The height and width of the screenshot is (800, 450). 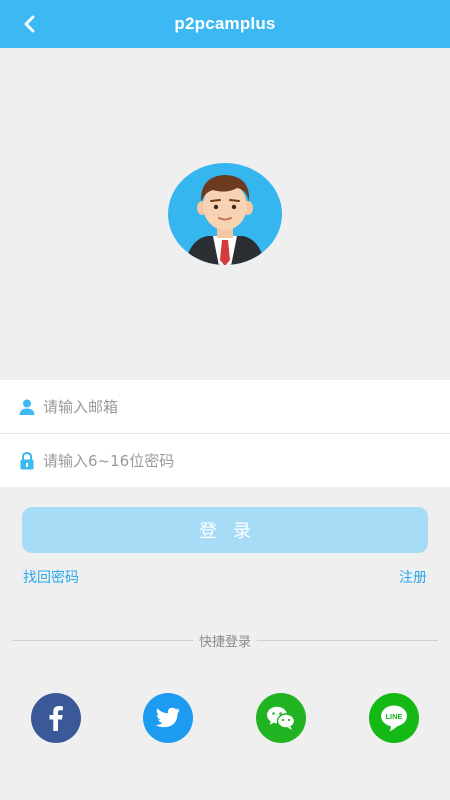 What do you see at coordinates (27, 407) in the screenshot?
I see `user-icon` at bounding box center [27, 407].